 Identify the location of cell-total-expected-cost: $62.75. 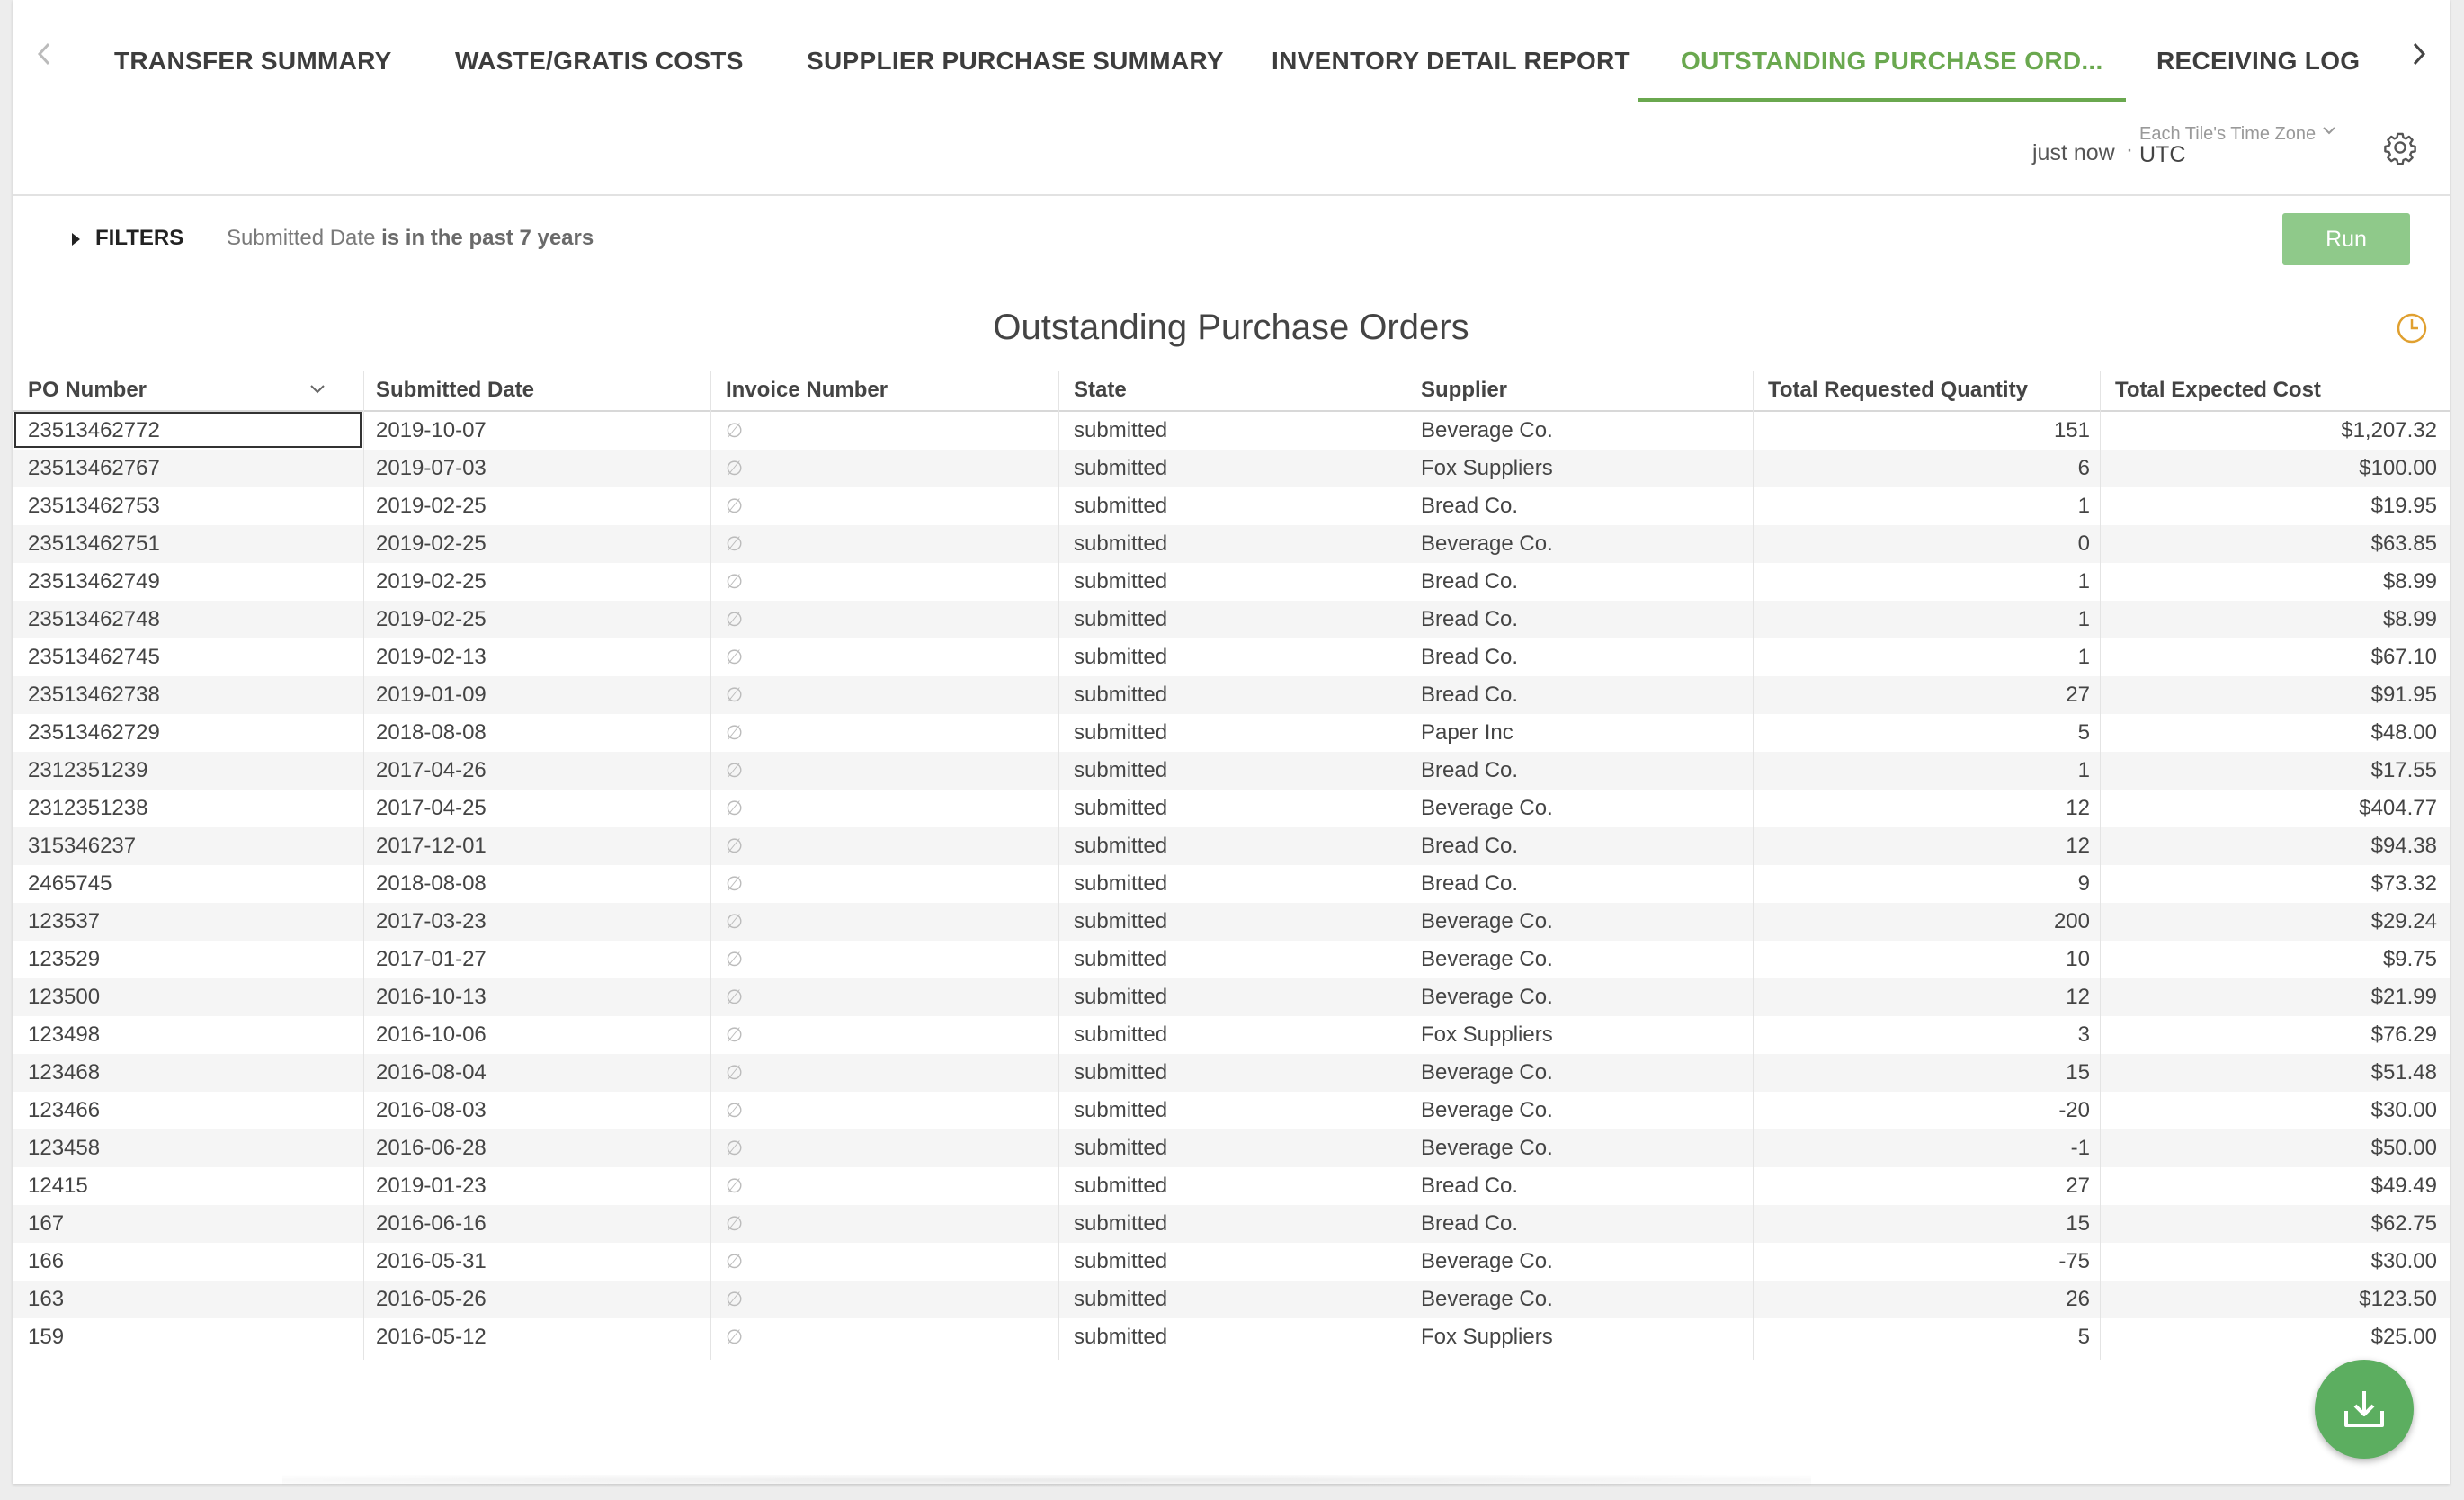
(2276, 1224).